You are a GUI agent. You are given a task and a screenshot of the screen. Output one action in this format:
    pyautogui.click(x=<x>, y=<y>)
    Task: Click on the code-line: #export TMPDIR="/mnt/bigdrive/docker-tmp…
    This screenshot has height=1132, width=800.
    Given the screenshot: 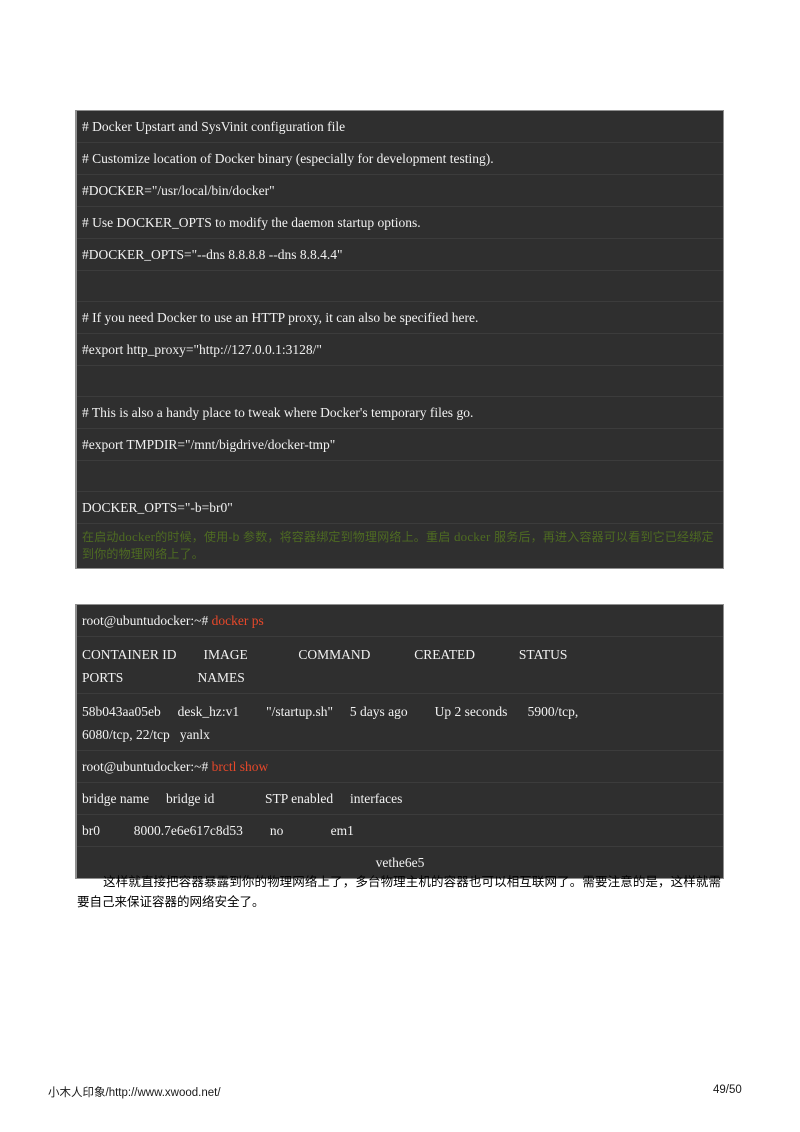 What is the action you would take?
    pyautogui.click(x=400, y=445)
    